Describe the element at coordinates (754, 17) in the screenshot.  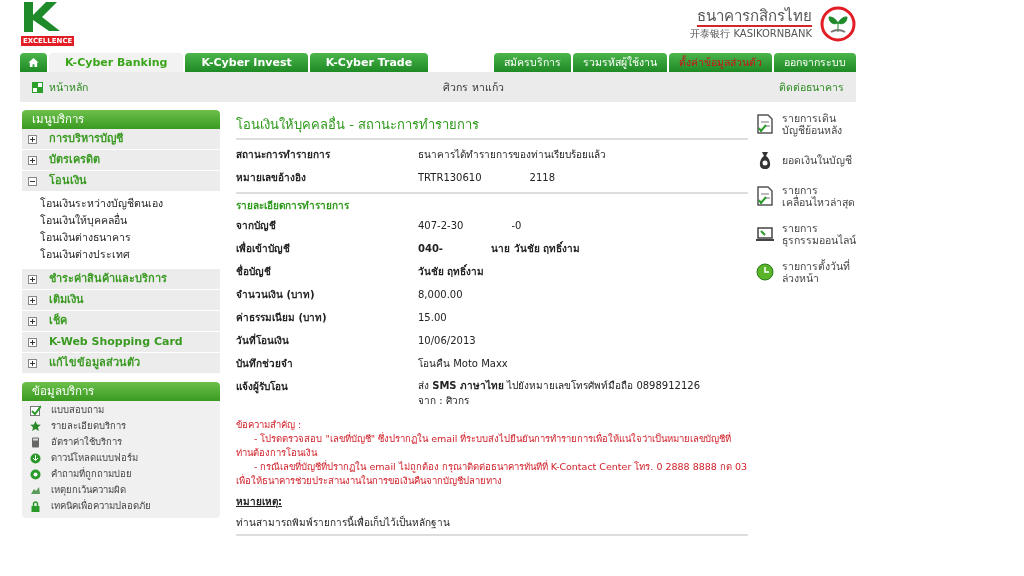
I see `bank-name: ธนาคารกสิกรไทย` at that location.